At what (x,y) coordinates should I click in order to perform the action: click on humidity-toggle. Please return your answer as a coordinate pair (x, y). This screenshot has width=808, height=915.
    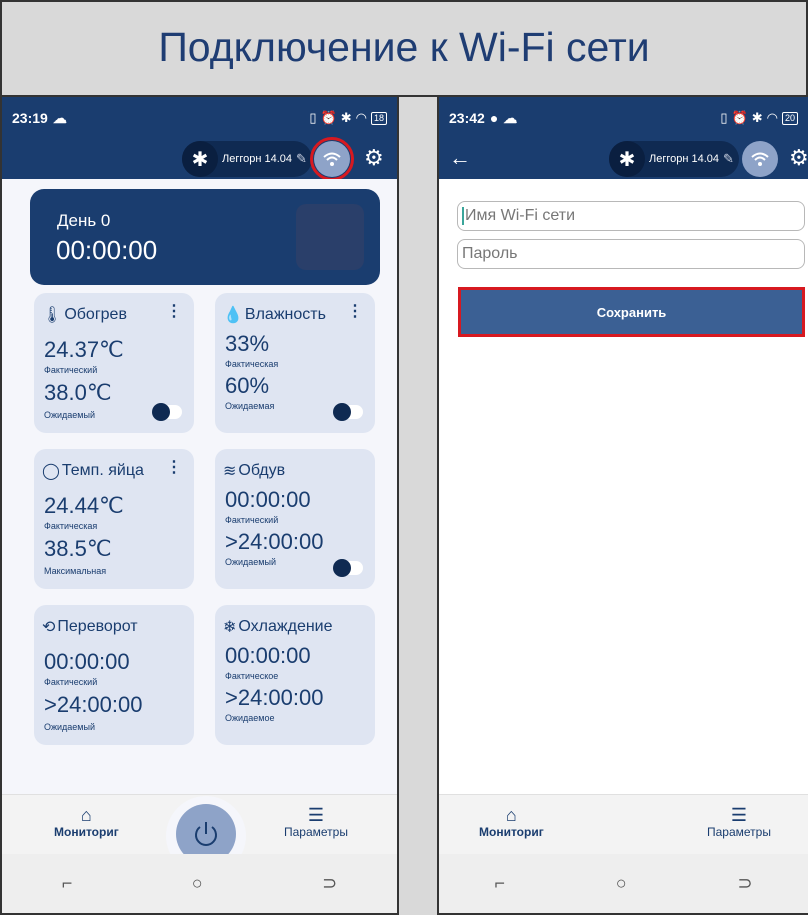
    Looking at the image, I should click on (348, 412).